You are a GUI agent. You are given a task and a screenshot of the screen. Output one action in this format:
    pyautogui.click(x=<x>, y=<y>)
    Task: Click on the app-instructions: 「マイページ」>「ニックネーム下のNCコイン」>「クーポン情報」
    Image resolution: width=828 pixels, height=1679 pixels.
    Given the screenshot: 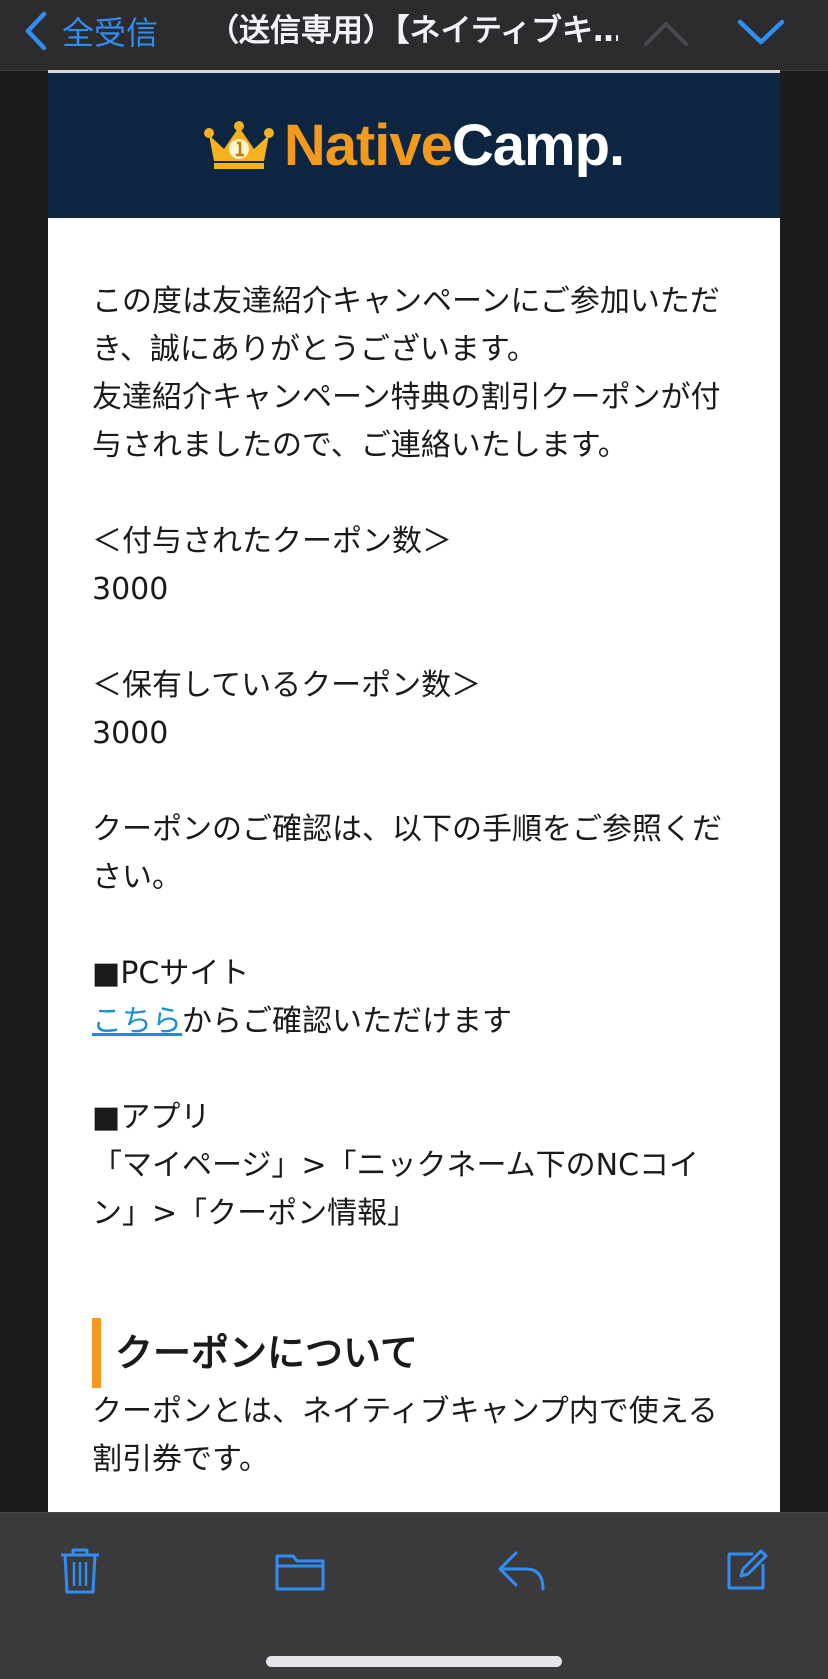 What is the action you would take?
    pyautogui.click(x=396, y=1189)
    